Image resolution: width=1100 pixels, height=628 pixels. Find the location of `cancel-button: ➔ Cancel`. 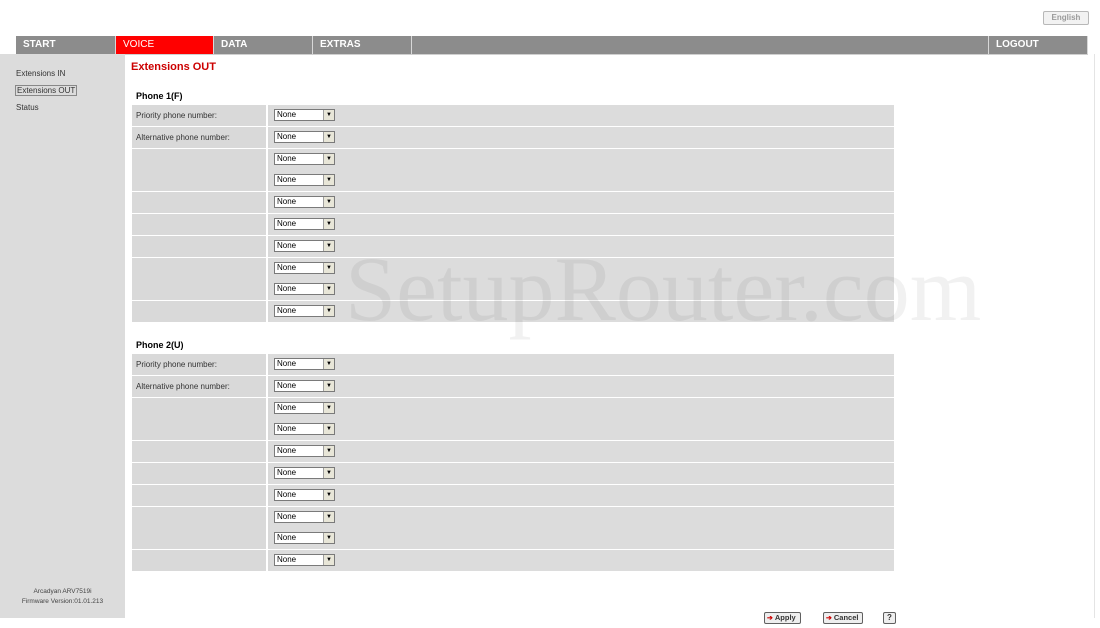

cancel-button: ➔ Cancel is located at coordinates (843, 618).